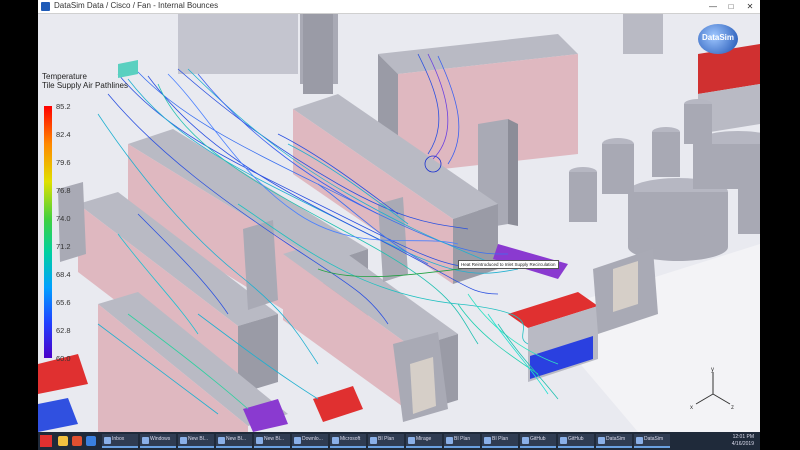  I want to click on taskbar-item-label: Inbox, so click(118, 439).